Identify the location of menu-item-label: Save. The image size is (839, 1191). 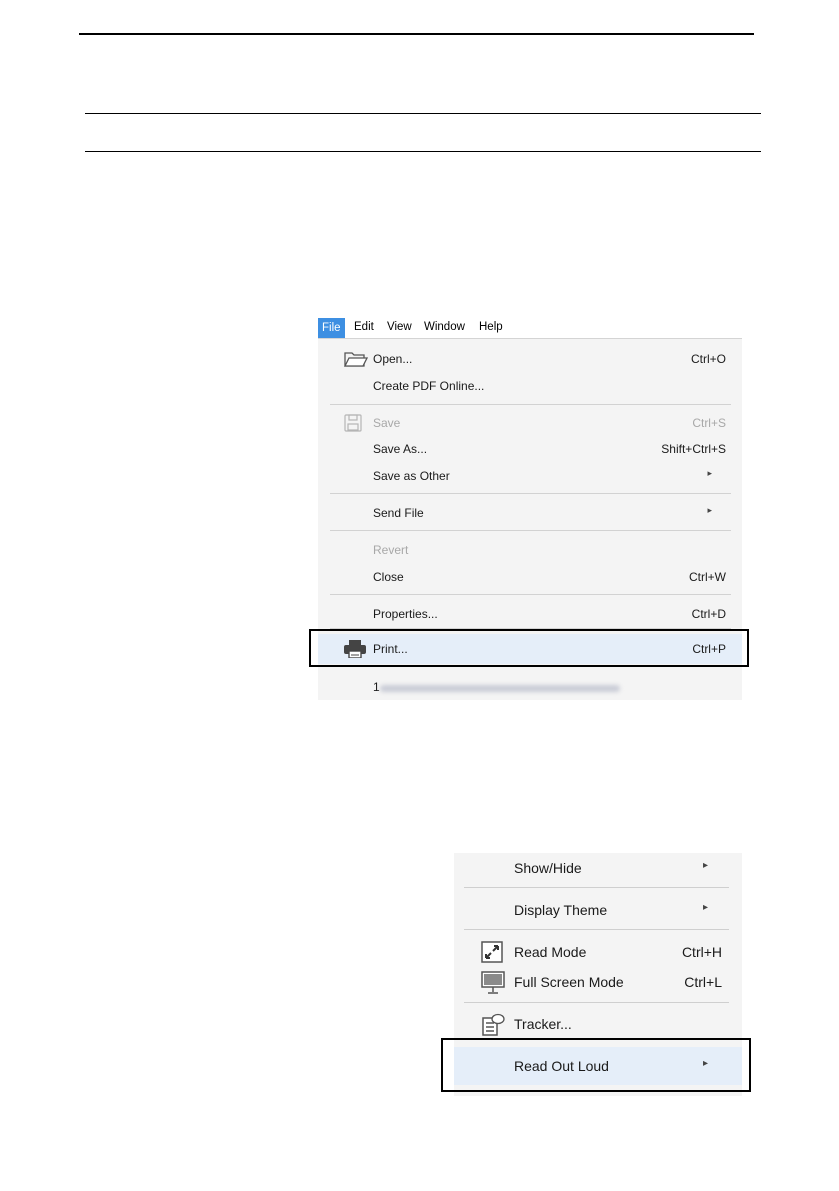
(387, 423).